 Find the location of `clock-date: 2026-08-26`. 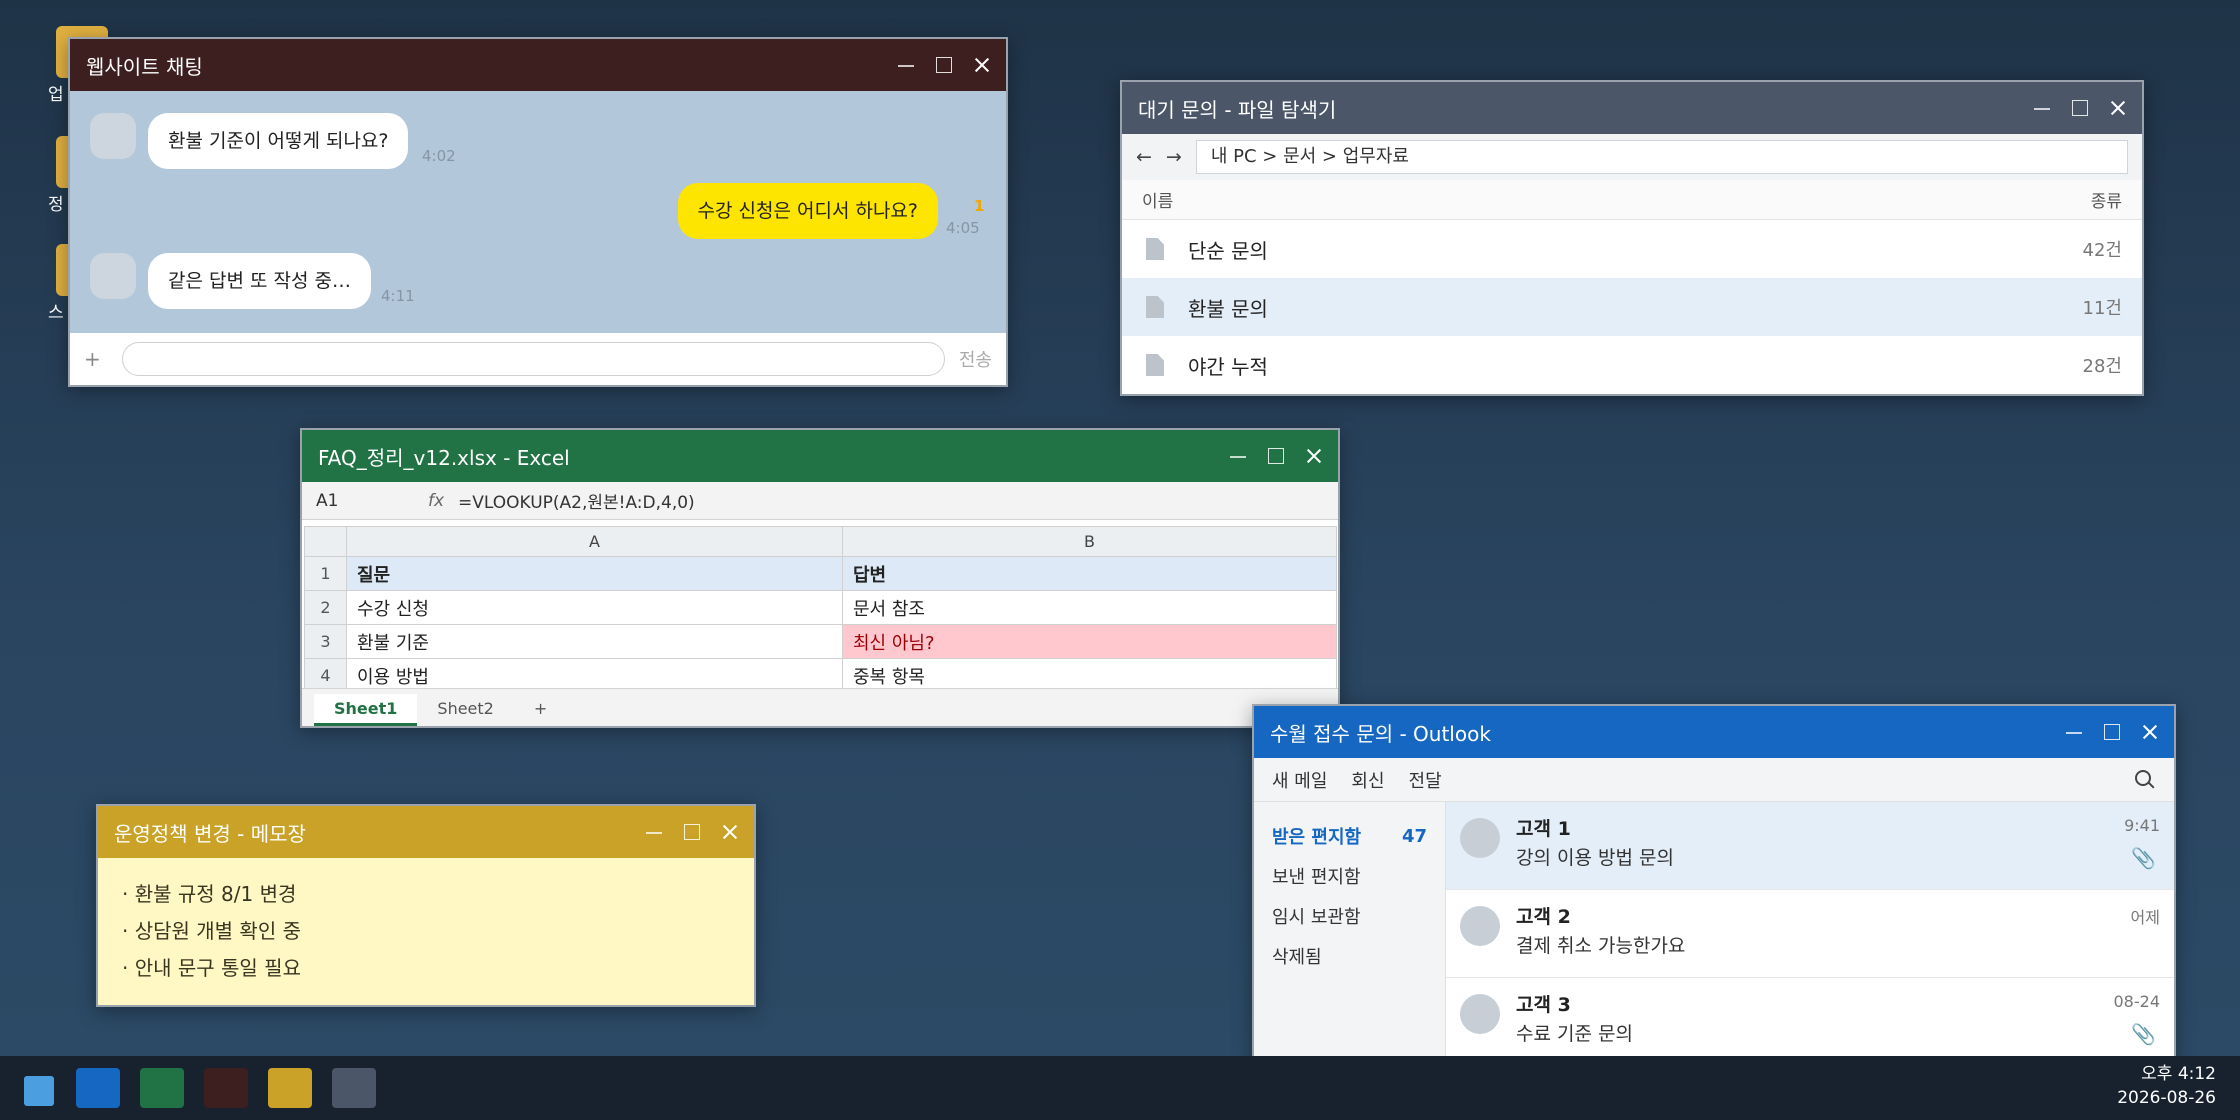

clock-date: 2026-08-26 is located at coordinates (2166, 1098).